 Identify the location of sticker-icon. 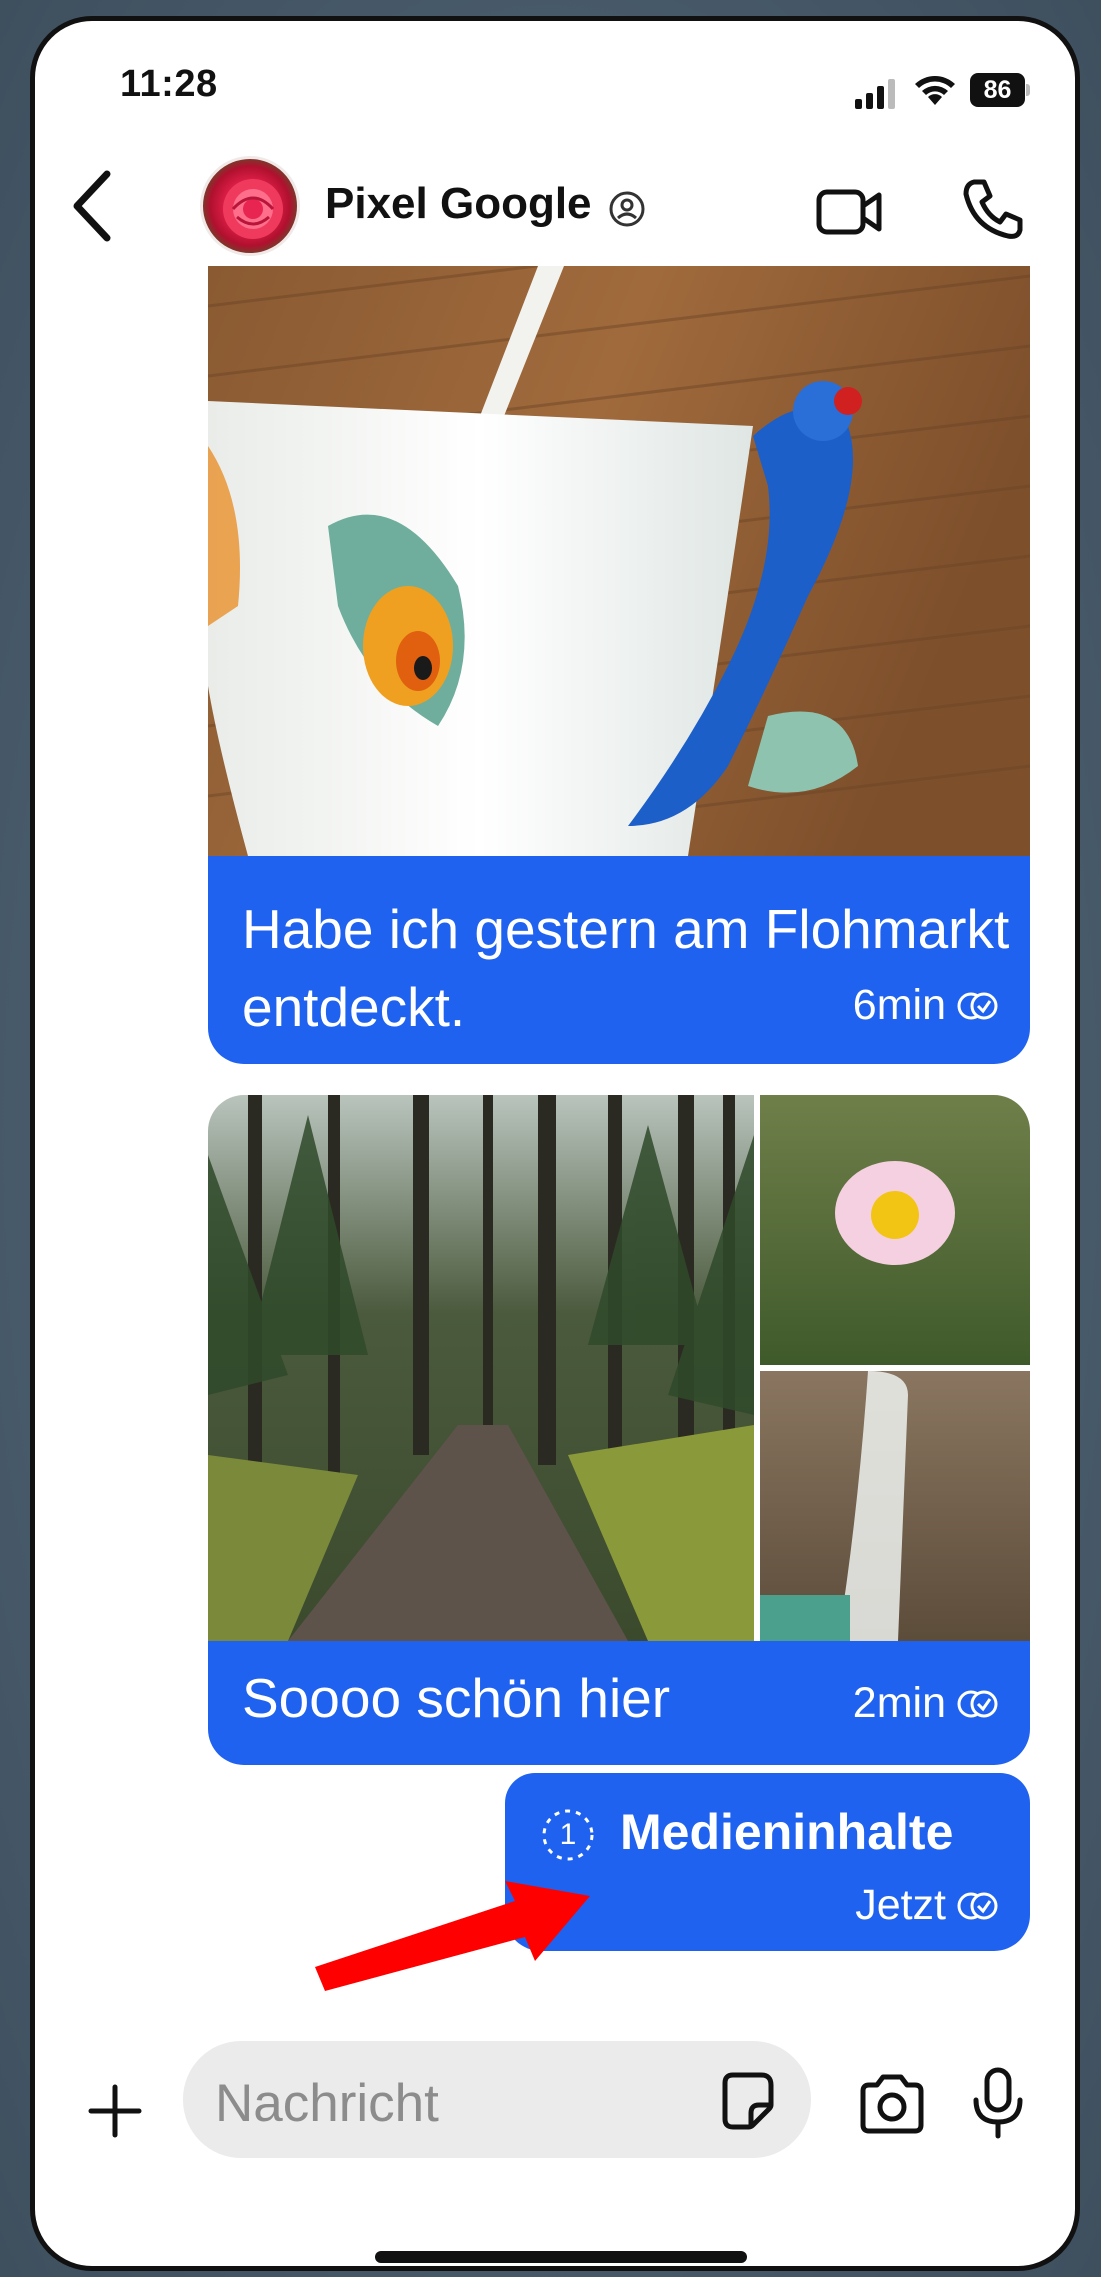
(747, 2101).